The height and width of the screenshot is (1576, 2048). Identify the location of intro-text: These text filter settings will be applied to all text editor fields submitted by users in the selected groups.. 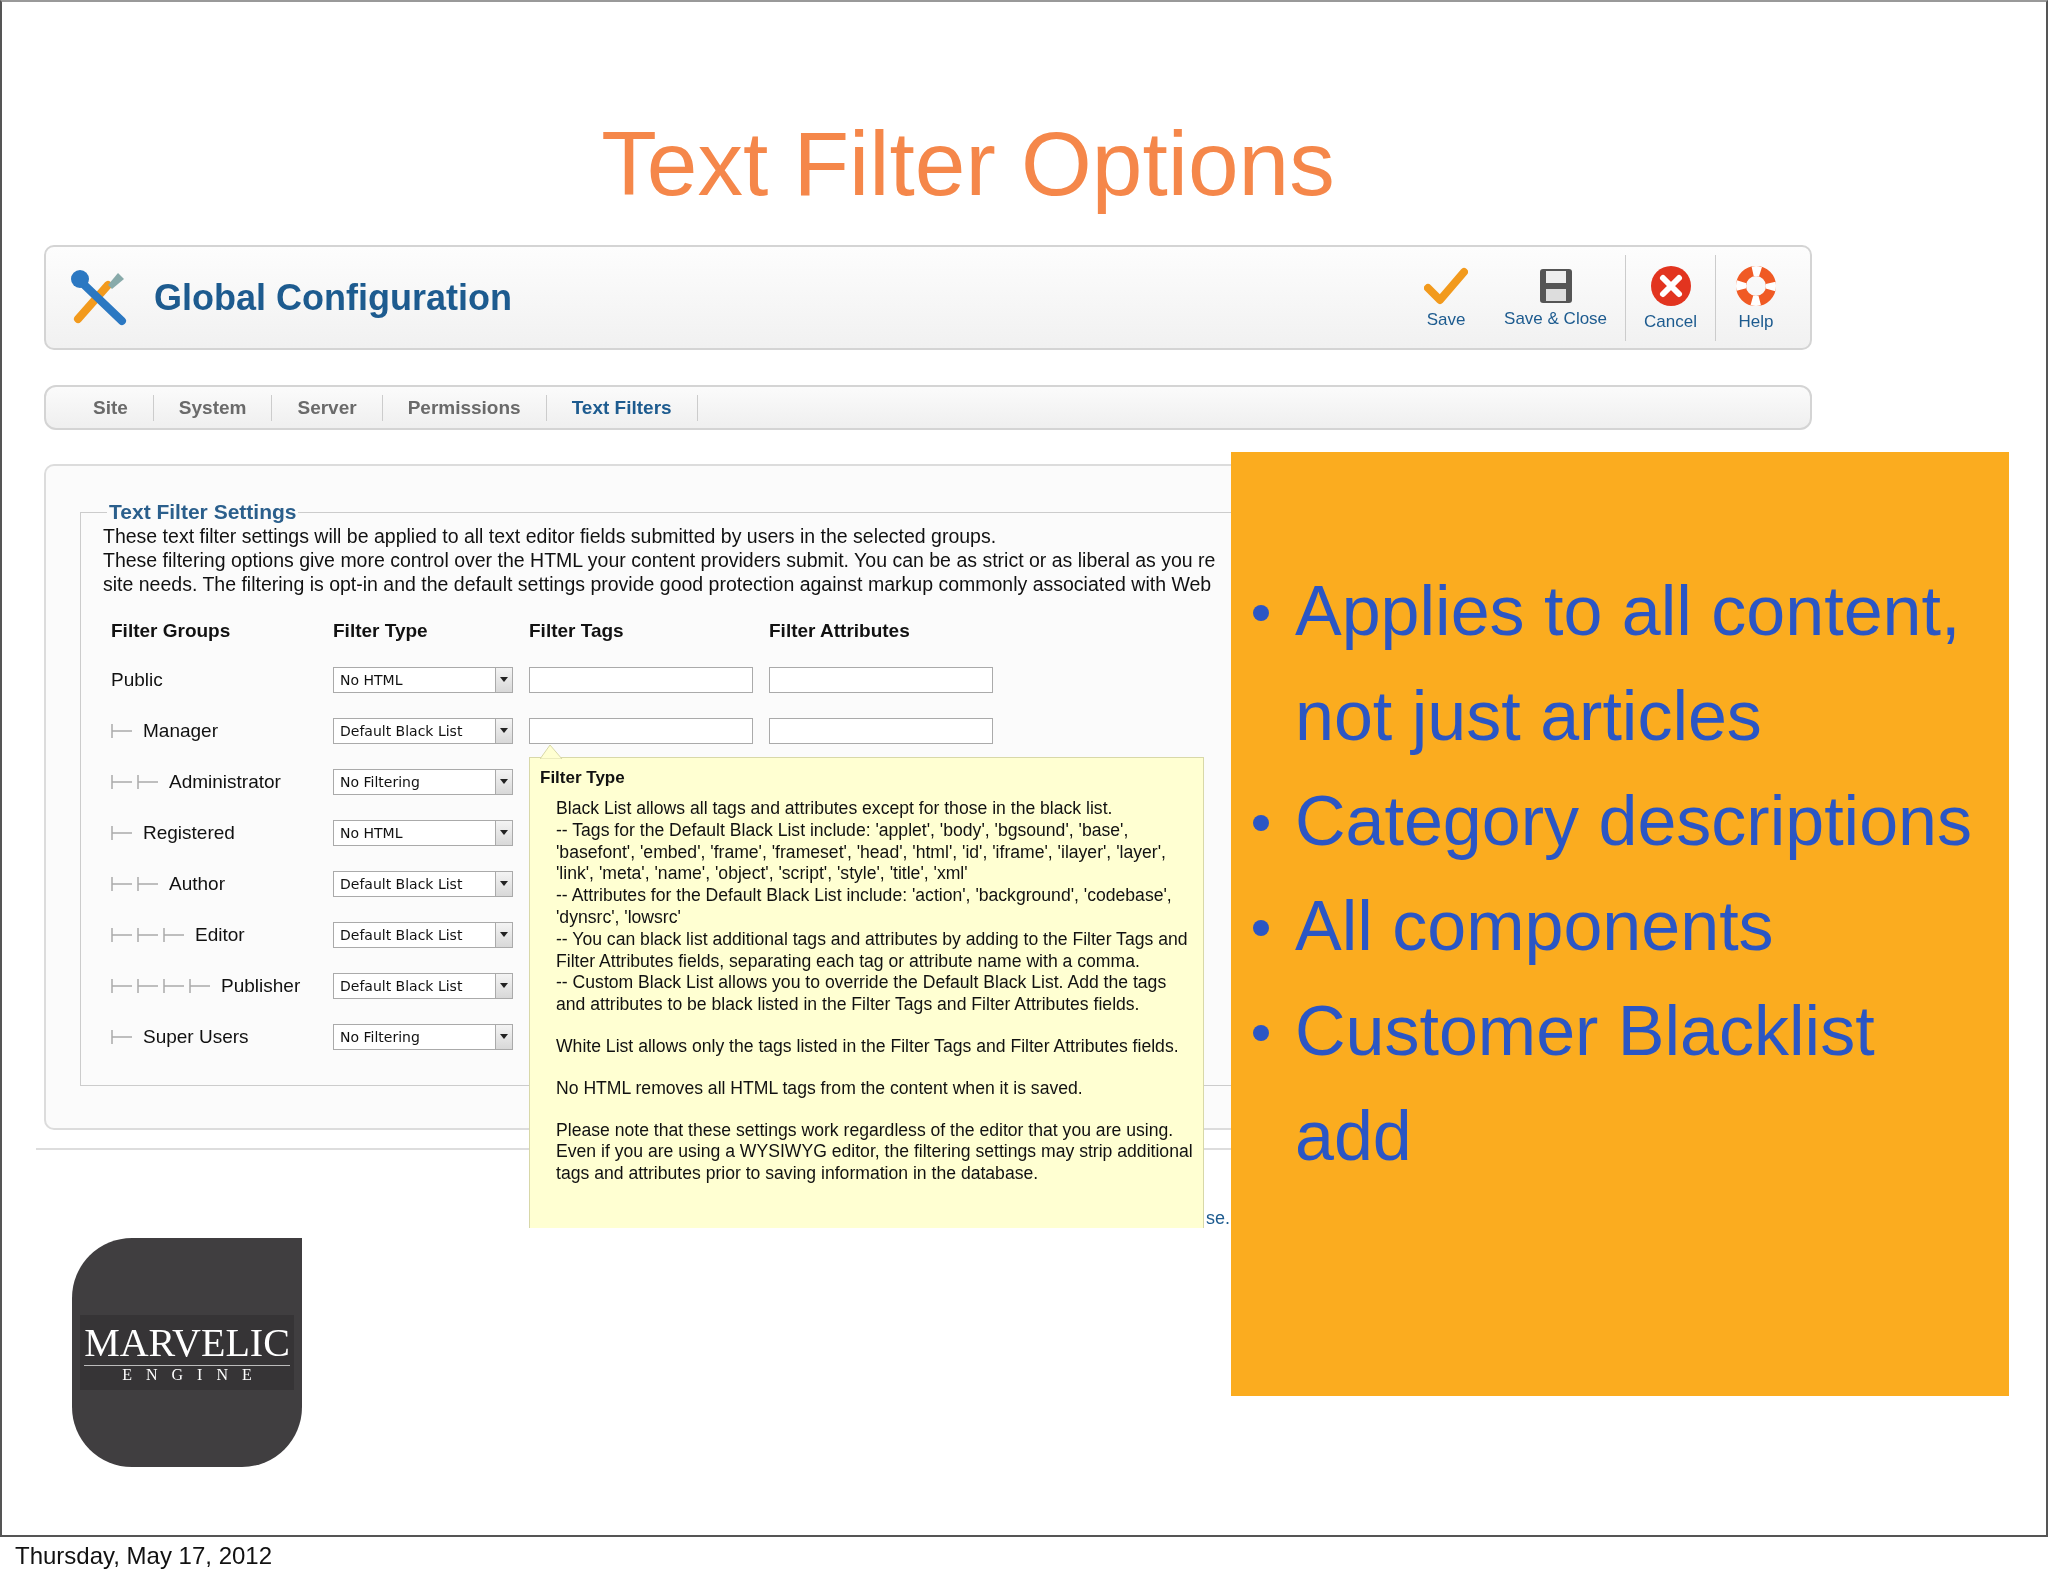
(550, 536).